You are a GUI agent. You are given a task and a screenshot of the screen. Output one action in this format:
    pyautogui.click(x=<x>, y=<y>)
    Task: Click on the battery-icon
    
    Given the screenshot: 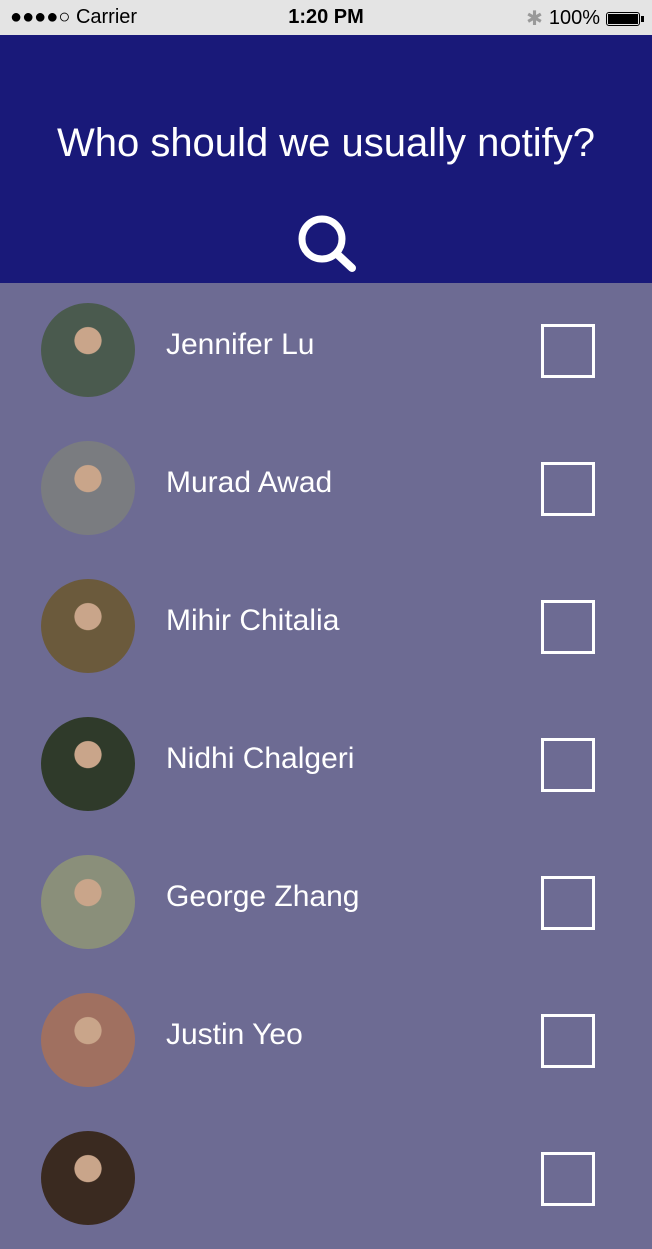 What is the action you would take?
    pyautogui.click(x=625, y=18)
    